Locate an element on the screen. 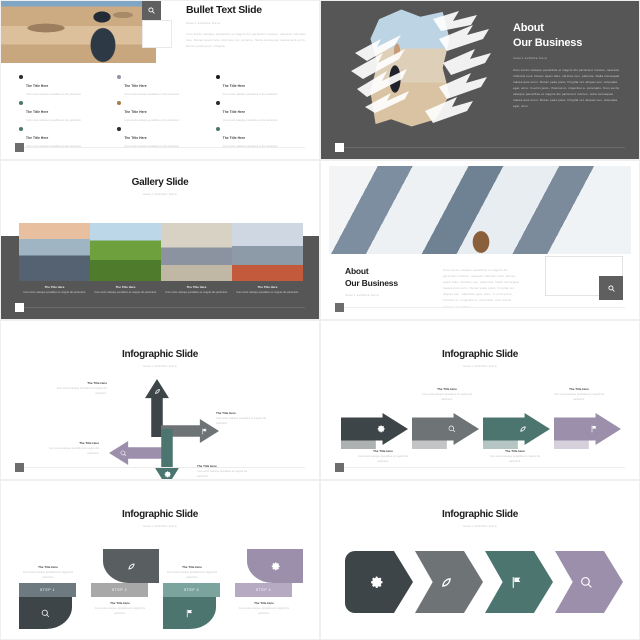  page-title-line2: Our Business is located at coordinates (548, 42).